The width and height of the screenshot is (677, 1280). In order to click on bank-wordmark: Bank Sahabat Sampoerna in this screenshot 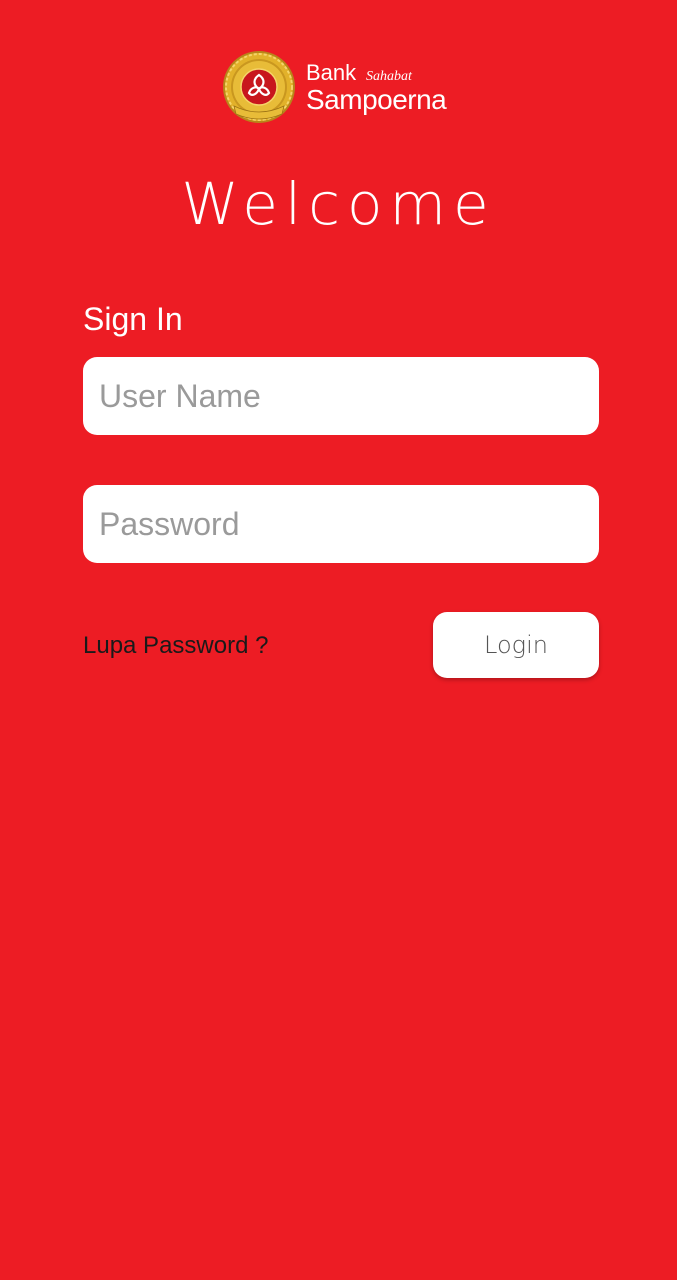, I will do `click(386, 90)`.